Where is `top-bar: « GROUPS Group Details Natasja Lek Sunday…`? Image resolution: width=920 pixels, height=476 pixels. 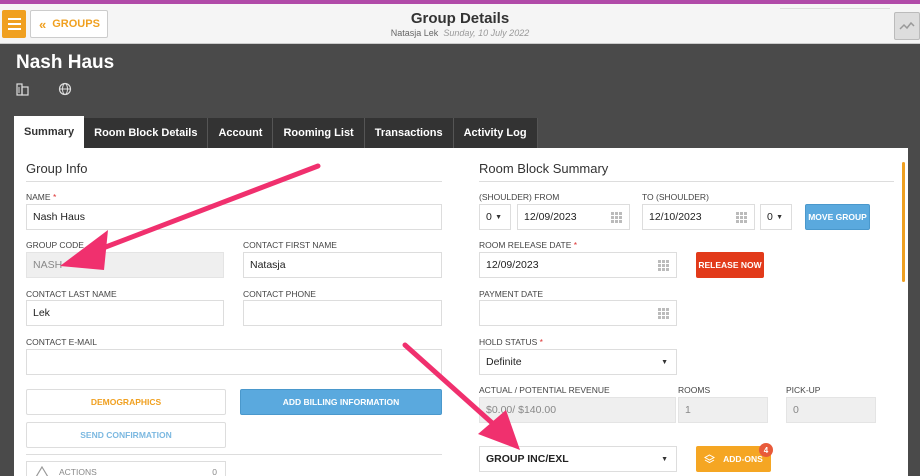
top-bar: « GROUPS Group Details Natasja Lek Sunday… is located at coordinates (460, 22).